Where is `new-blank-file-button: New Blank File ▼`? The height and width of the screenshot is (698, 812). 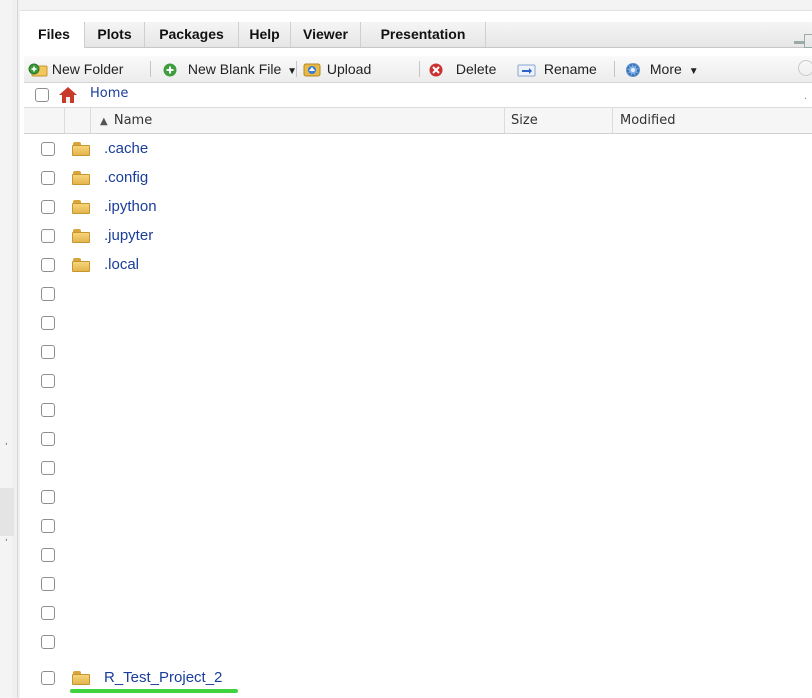 new-blank-file-button: New Blank File ▼ is located at coordinates (229, 69).